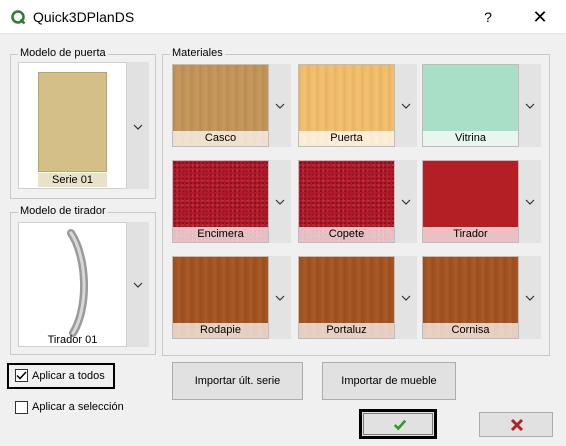 Image resolution: width=566 pixels, height=446 pixels. Describe the element at coordinates (220, 234) in the screenshot. I see `material-tile-label: Encimera` at that location.